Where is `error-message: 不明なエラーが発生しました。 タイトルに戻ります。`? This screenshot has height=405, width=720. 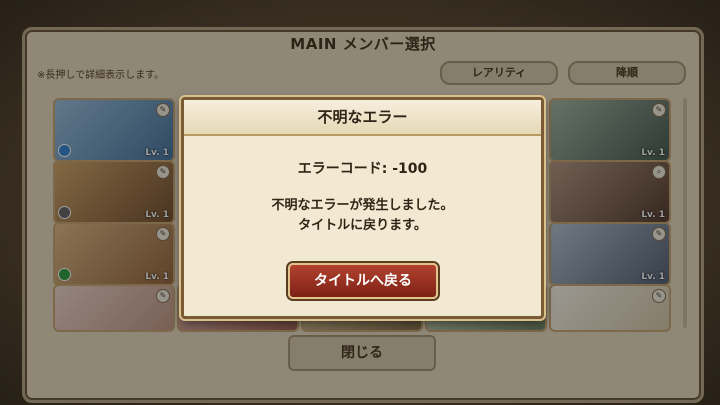 error-message: 不明なエラーが発生しました。 タイトルに戻ります。 is located at coordinates (362, 216).